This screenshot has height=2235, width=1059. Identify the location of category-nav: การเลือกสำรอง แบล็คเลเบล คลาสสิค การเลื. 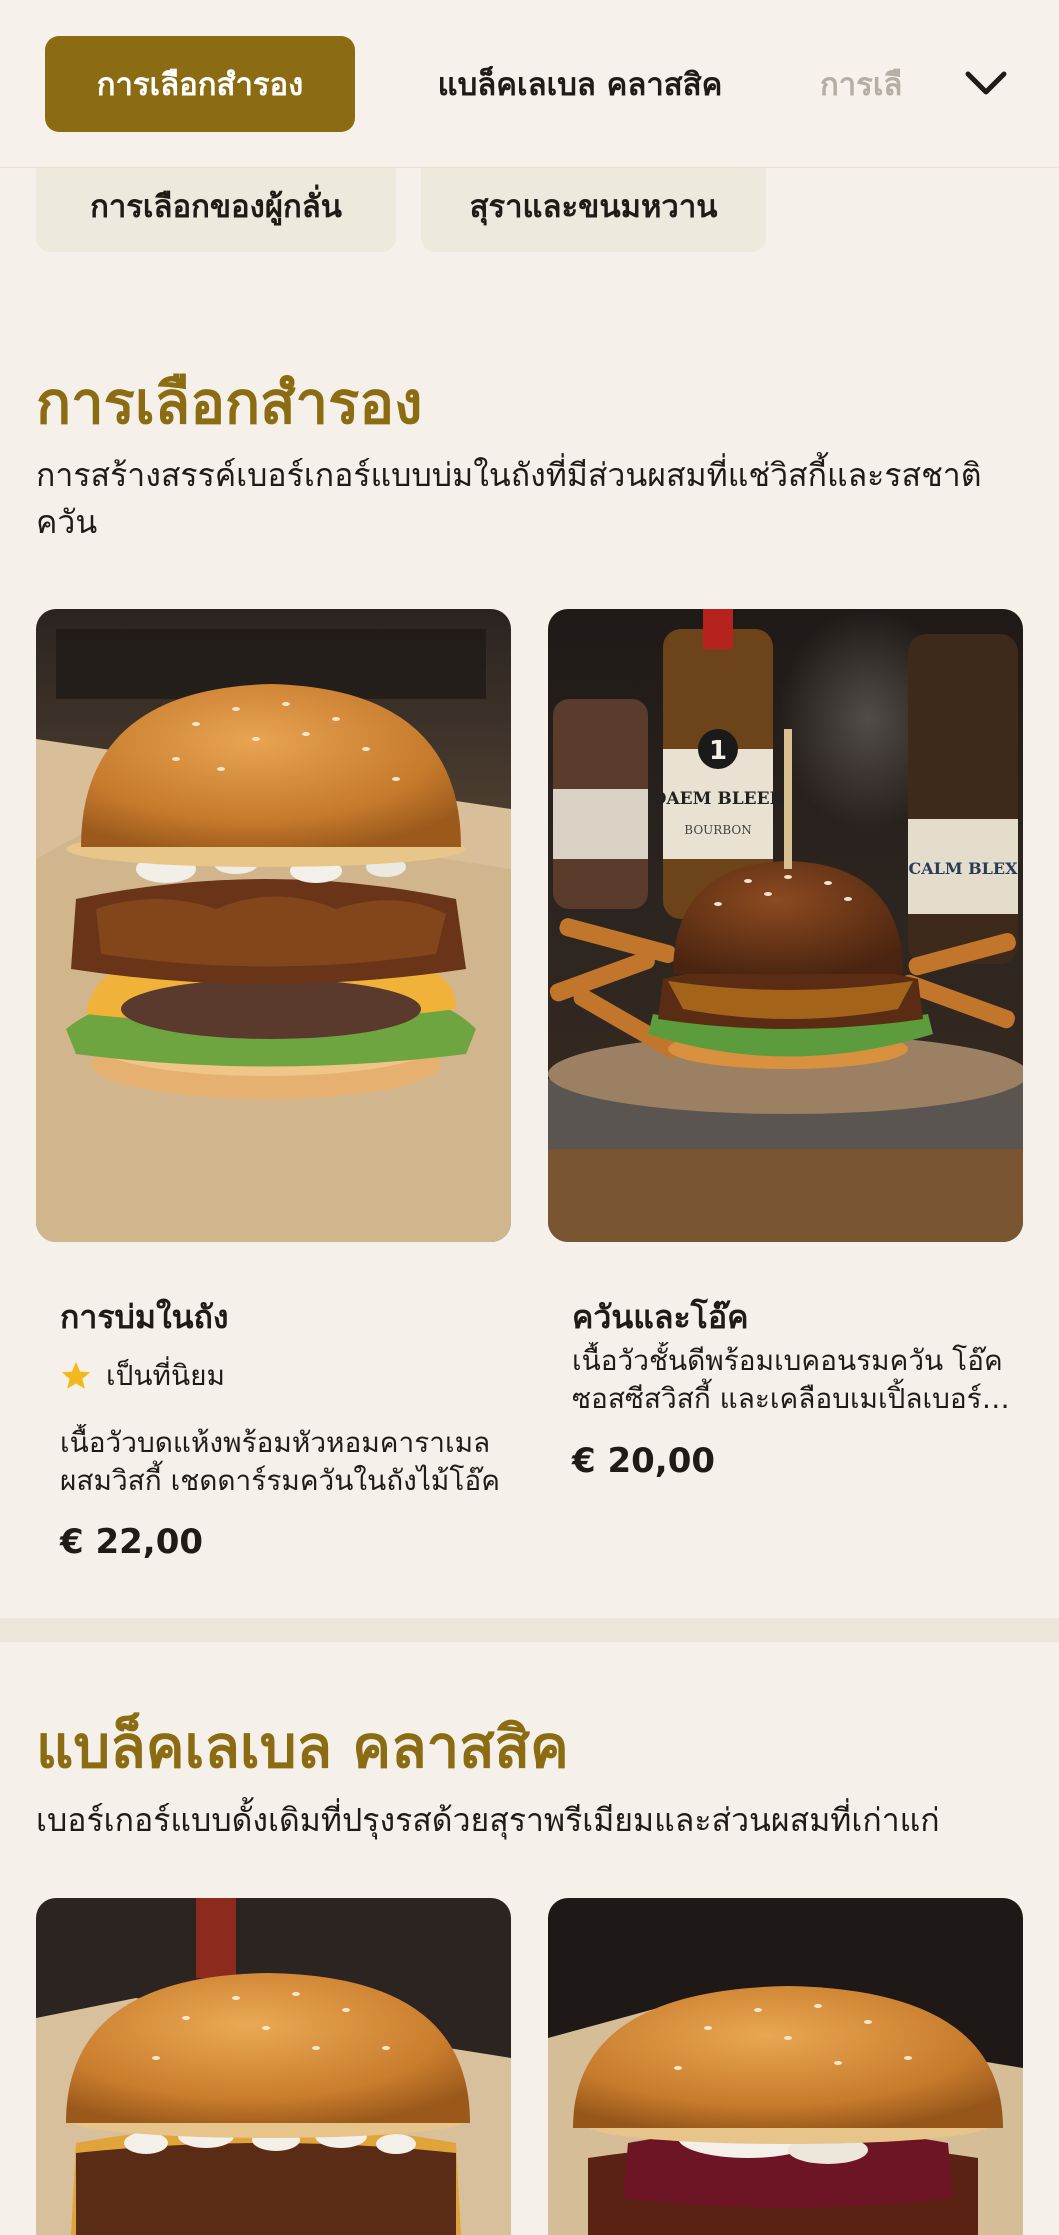
(529, 84).